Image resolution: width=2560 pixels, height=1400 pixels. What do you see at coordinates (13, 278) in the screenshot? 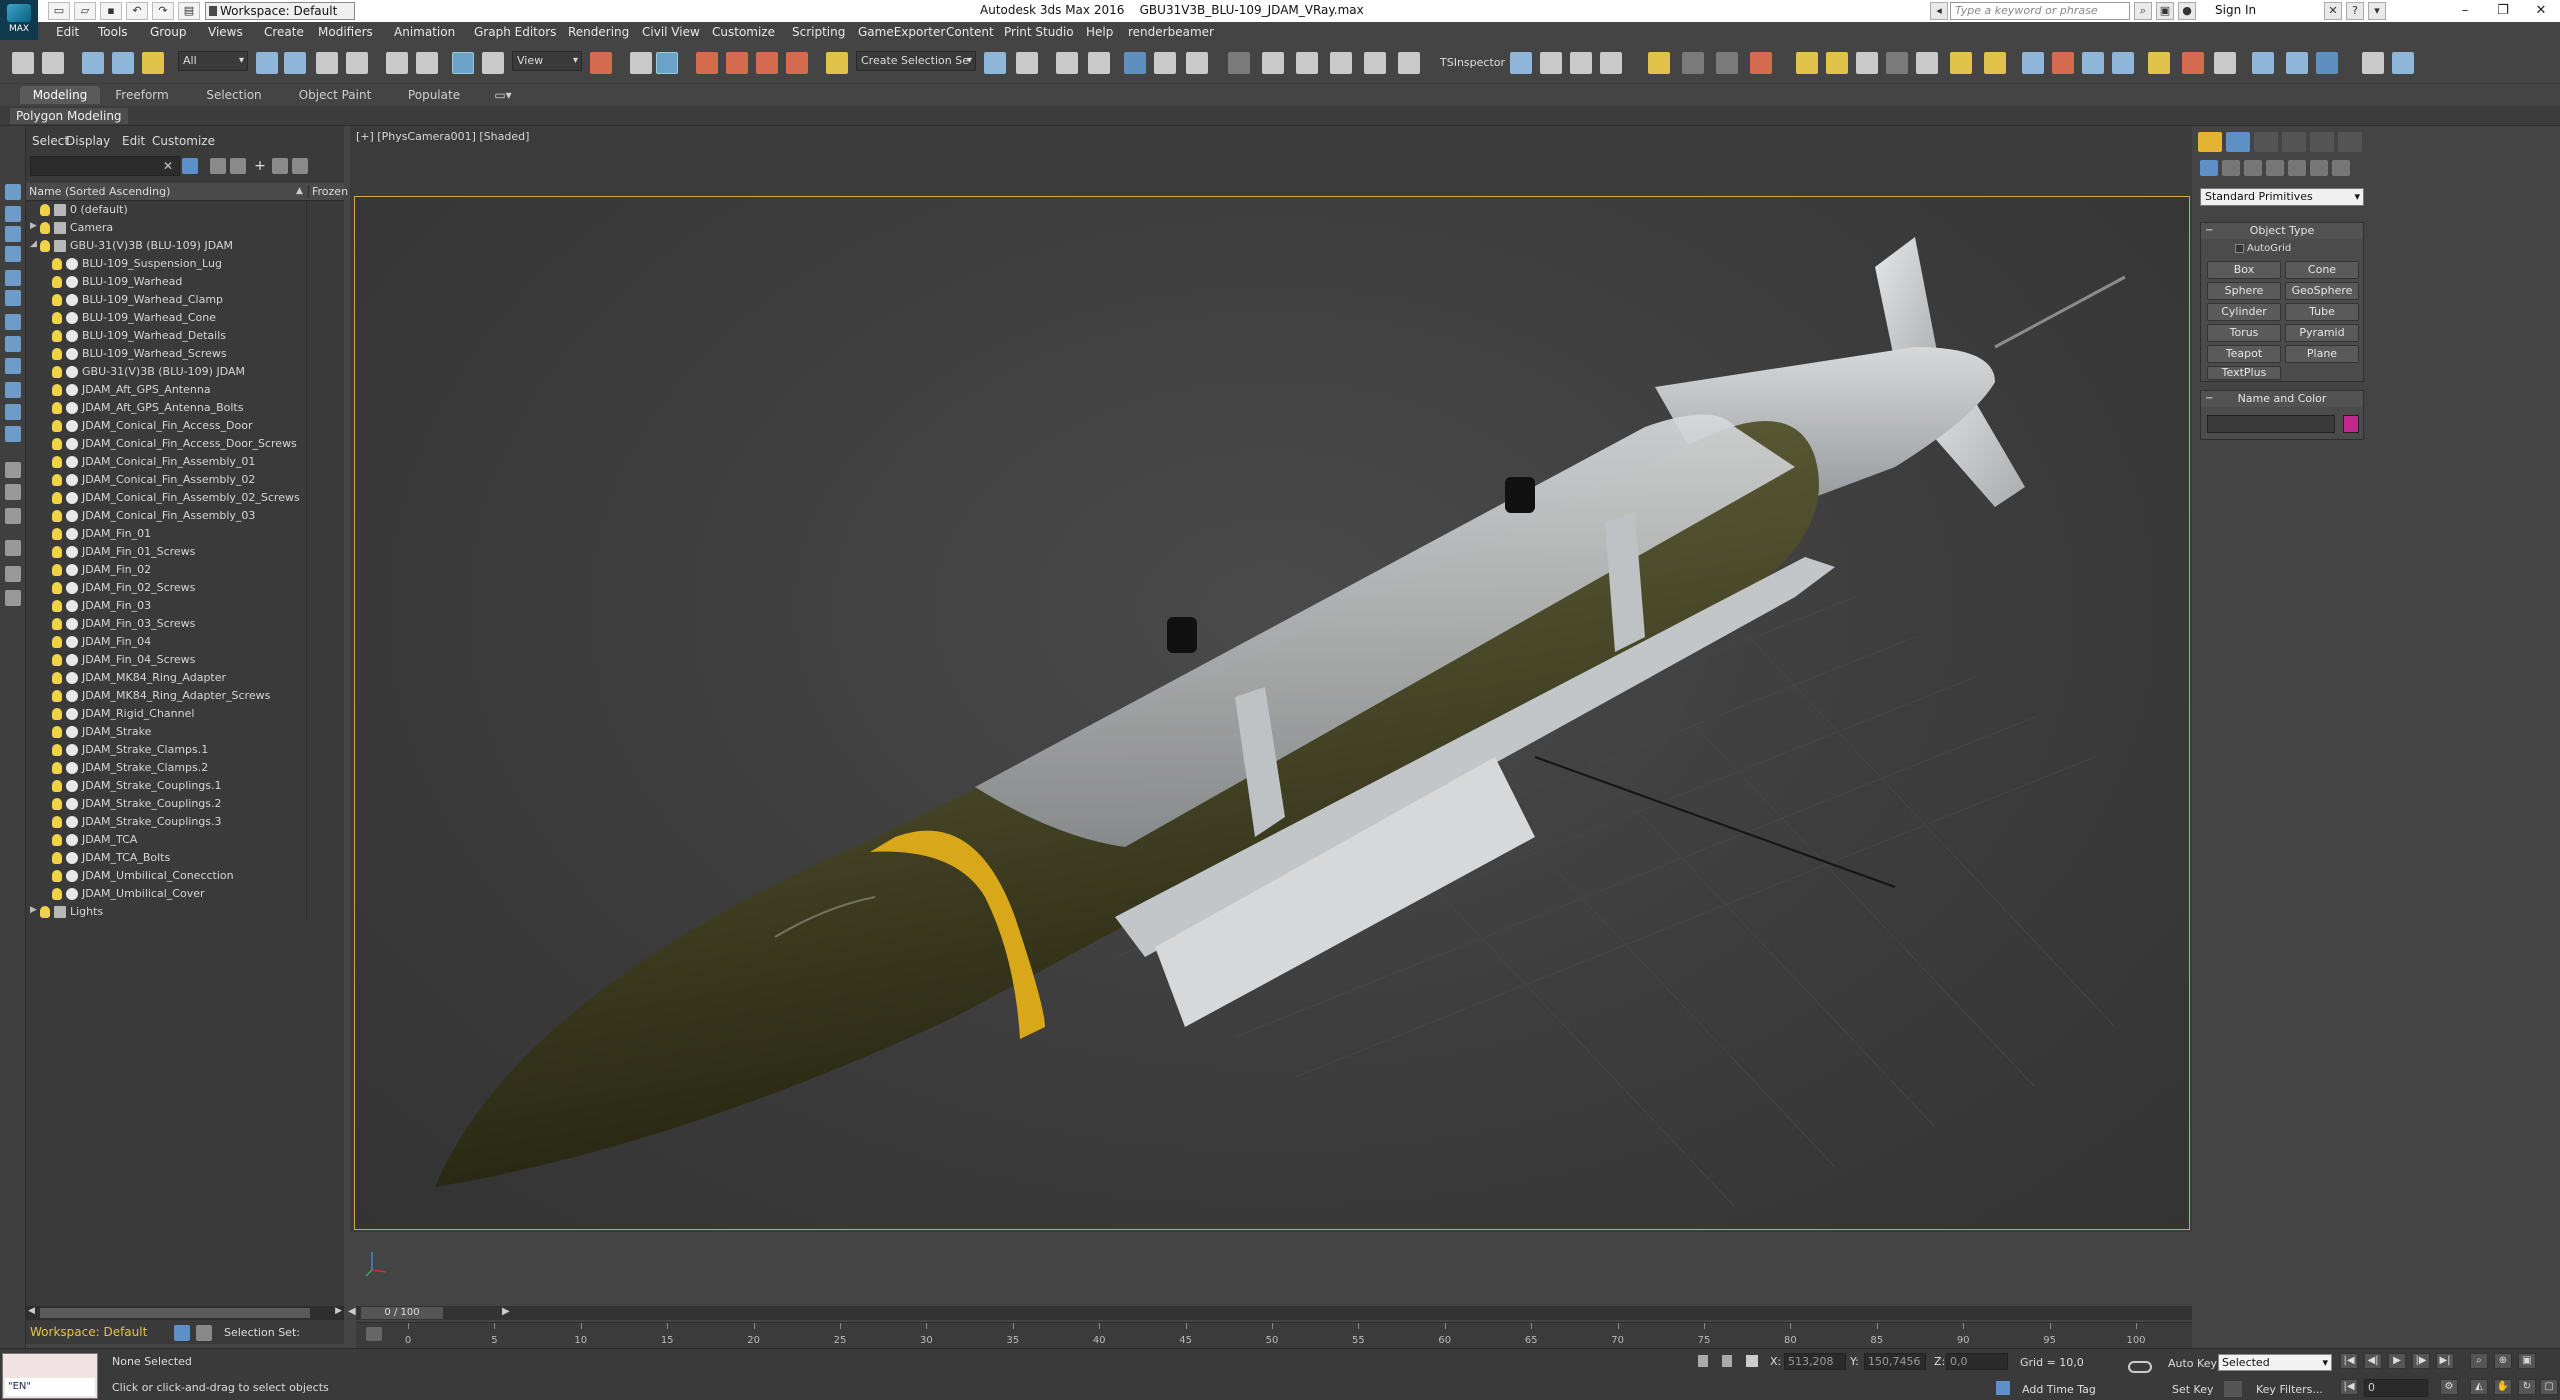
I see `display-cameras-icon` at bounding box center [13, 278].